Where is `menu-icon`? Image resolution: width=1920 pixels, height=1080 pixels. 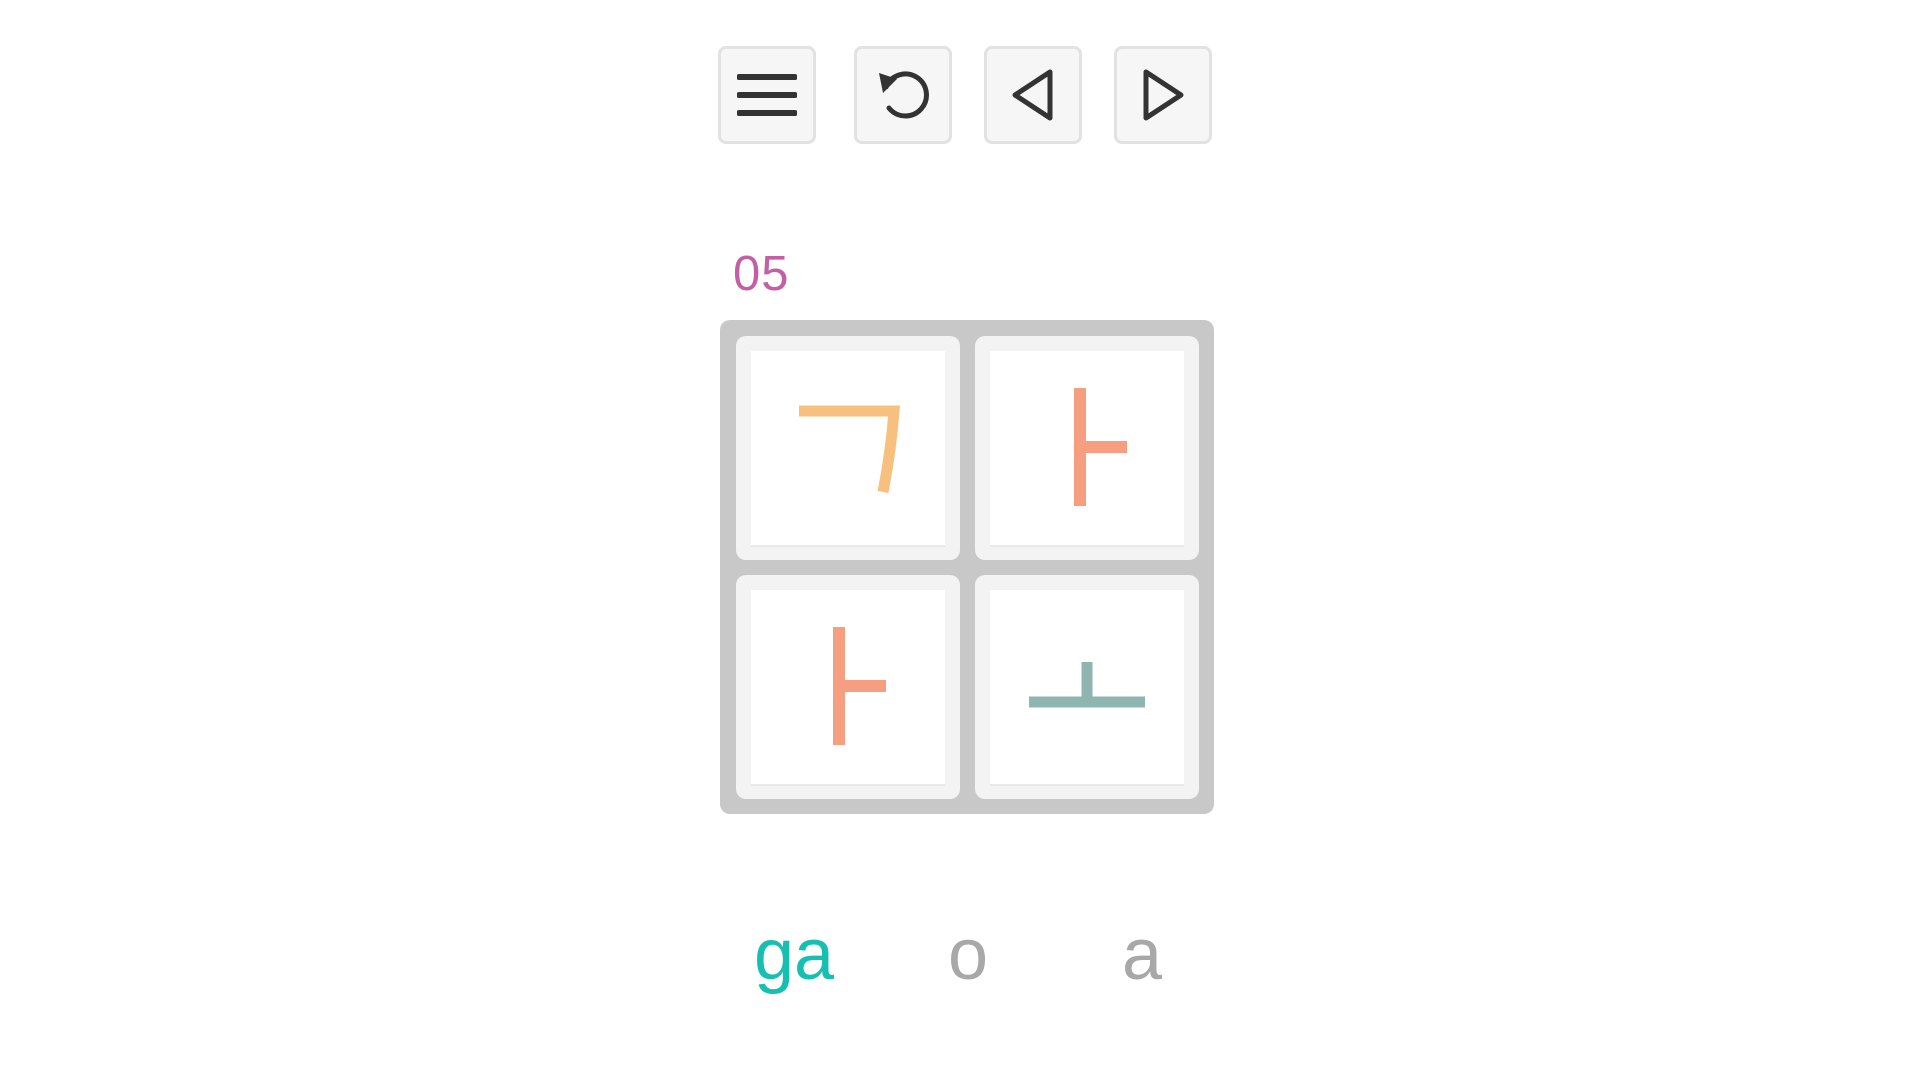 menu-icon is located at coordinates (767, 95).